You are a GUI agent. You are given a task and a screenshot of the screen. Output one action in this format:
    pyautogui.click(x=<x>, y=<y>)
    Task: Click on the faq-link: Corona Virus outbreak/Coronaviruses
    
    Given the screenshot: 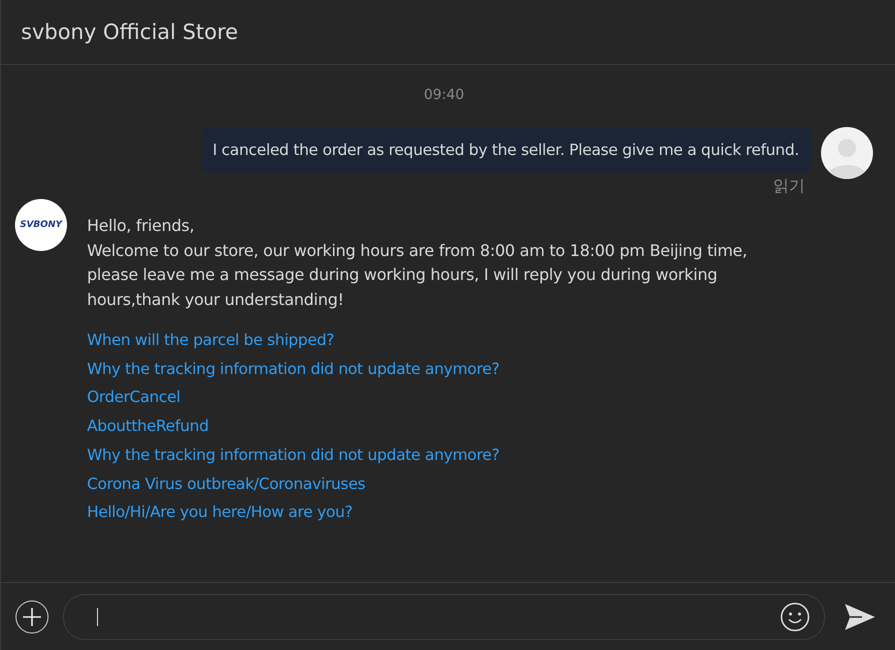 What is the action you would take?
    pyautogui.click(x=226, y=484)
    